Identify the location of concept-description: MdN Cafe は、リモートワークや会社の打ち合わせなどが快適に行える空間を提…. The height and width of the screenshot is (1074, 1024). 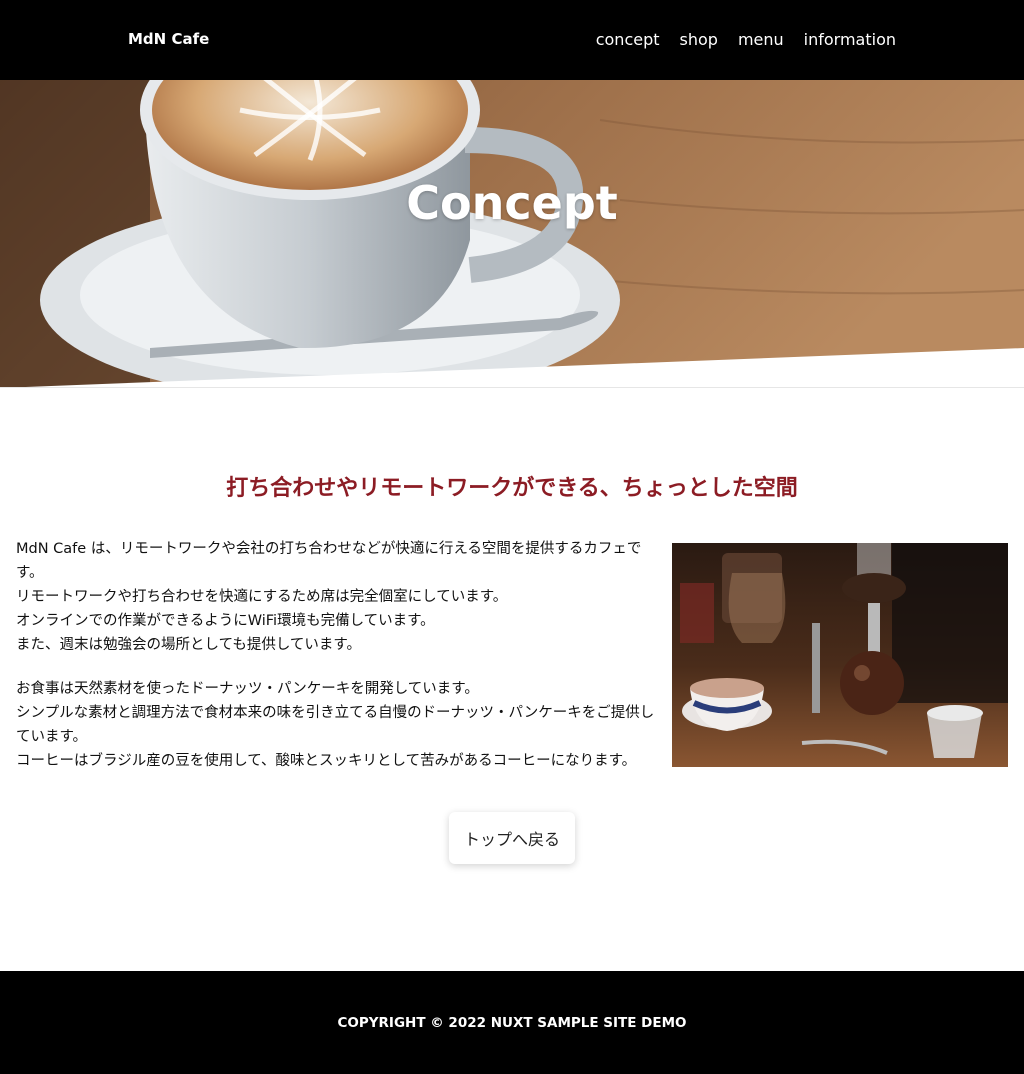
(336, 655).